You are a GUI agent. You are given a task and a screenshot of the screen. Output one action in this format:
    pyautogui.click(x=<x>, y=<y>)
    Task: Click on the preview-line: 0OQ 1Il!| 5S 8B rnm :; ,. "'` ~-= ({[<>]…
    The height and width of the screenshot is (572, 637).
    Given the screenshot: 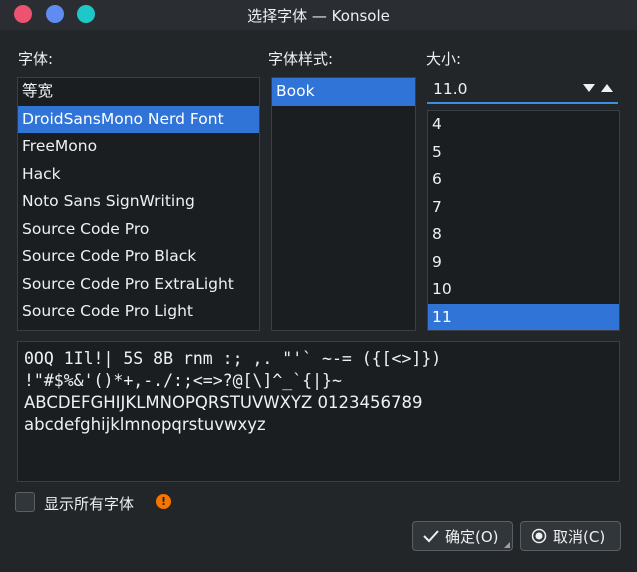 What is the action you would take?
    pyautogui.click(x=233, y=358)
    